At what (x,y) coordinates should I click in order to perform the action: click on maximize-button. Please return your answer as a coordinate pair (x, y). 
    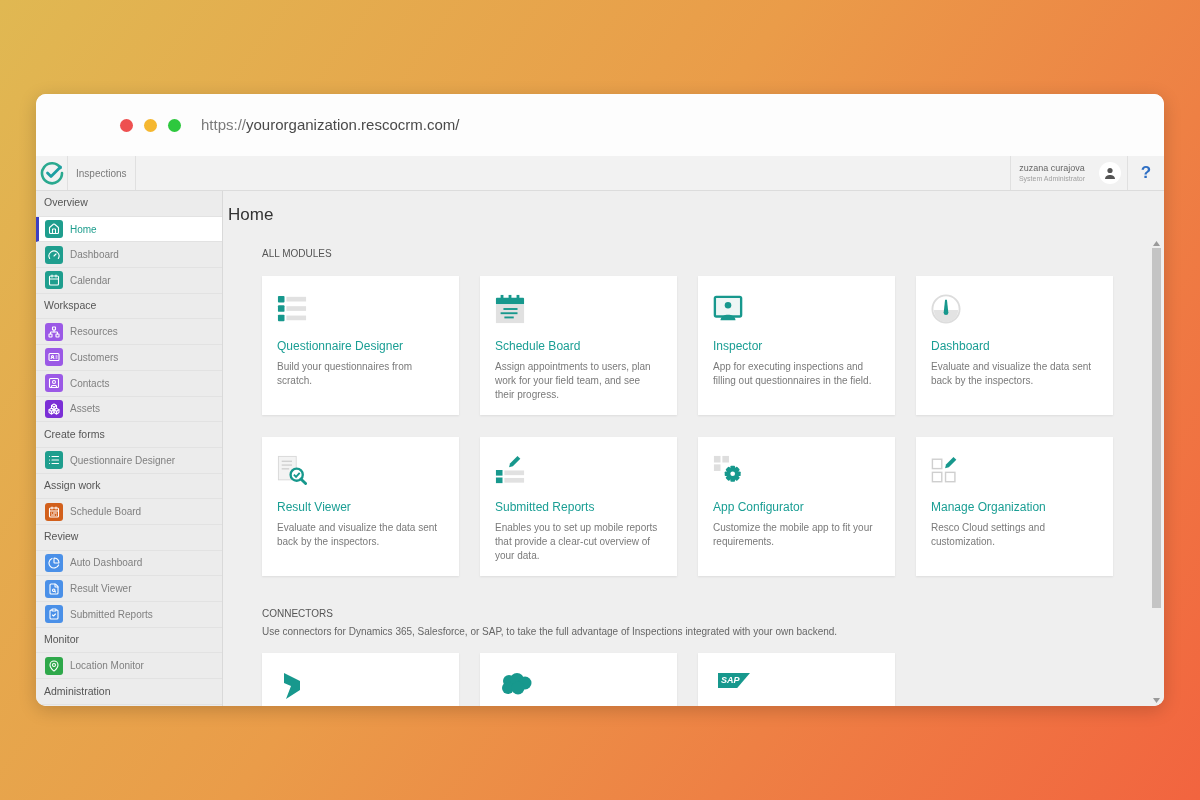
    Looking at the image, I should click on (174, 125).